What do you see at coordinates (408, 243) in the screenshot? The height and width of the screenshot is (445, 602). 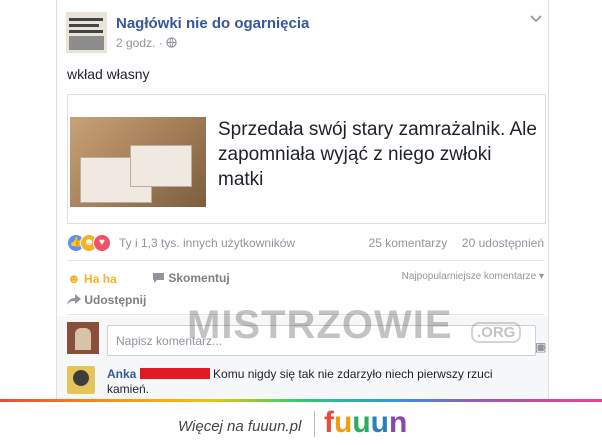 I see `comments-count: 25 komentarzy` at bounding box center [408, 243].